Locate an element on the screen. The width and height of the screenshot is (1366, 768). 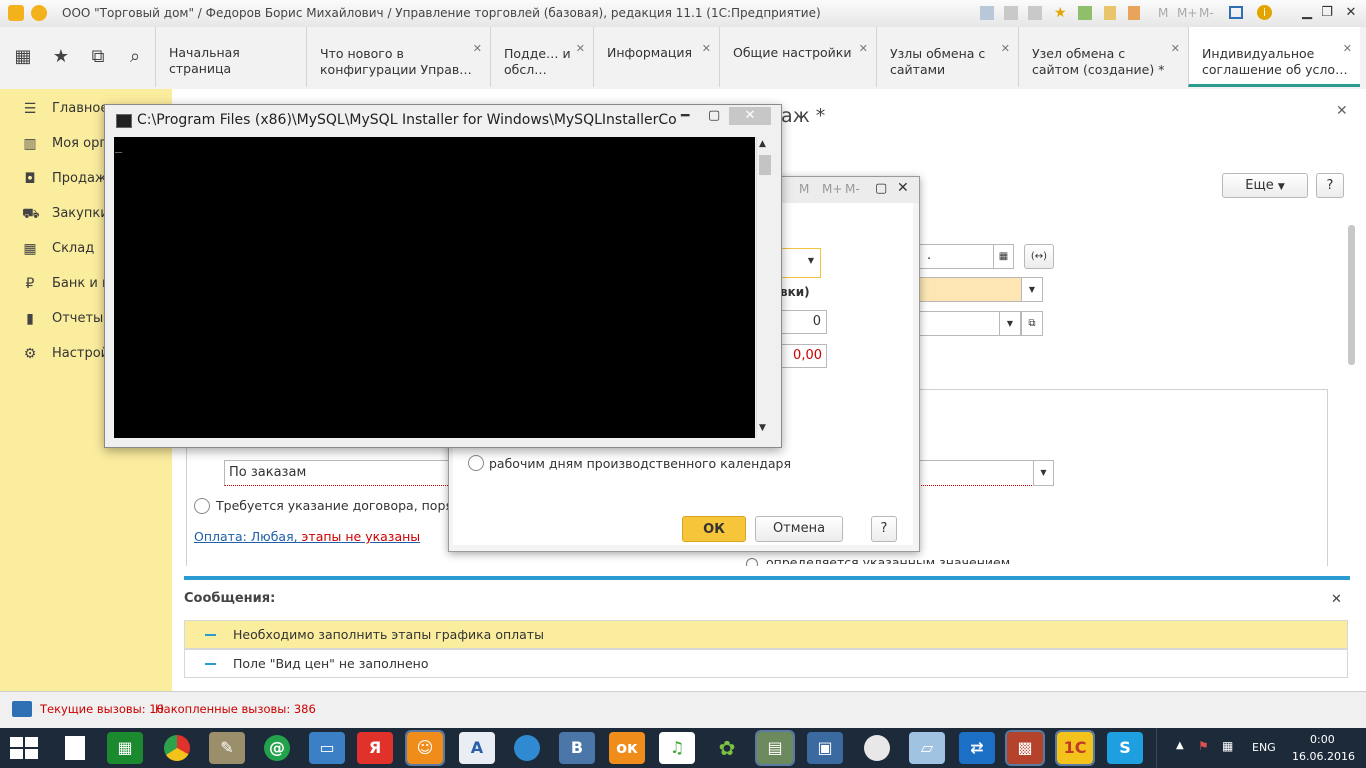
tray-date: 16.06.2016 is located at coordinates (1323, 756).